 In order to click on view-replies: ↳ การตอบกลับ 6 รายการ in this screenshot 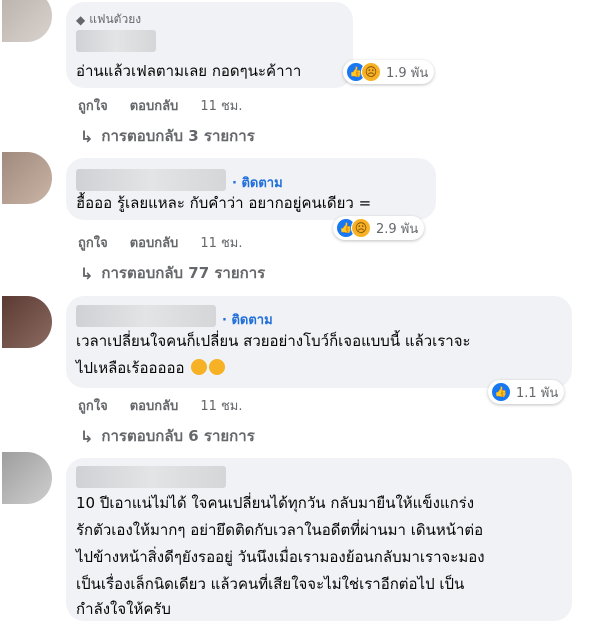, I will do `click(167, 436)`.